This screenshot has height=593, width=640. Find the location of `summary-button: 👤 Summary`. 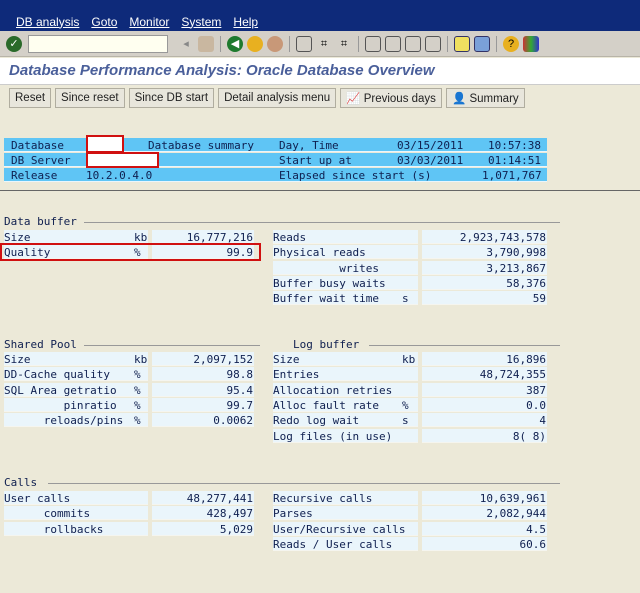

summary-button: 👤 Summary is located at coordinates (485, 98).